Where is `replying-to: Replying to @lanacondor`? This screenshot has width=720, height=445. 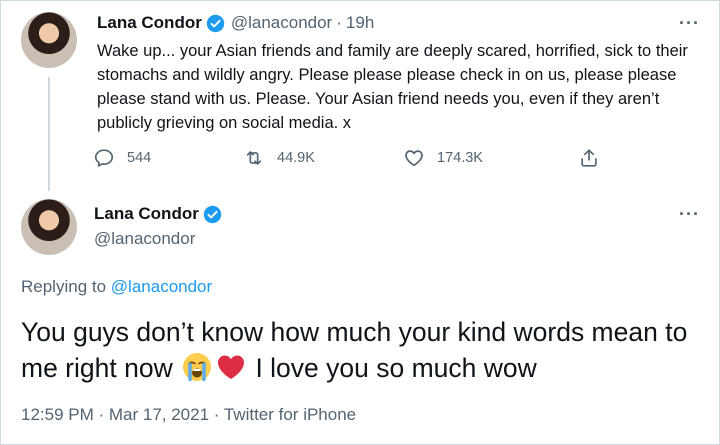 replying-to: Replying to @lanacondor is located at coordinates (116, 287).